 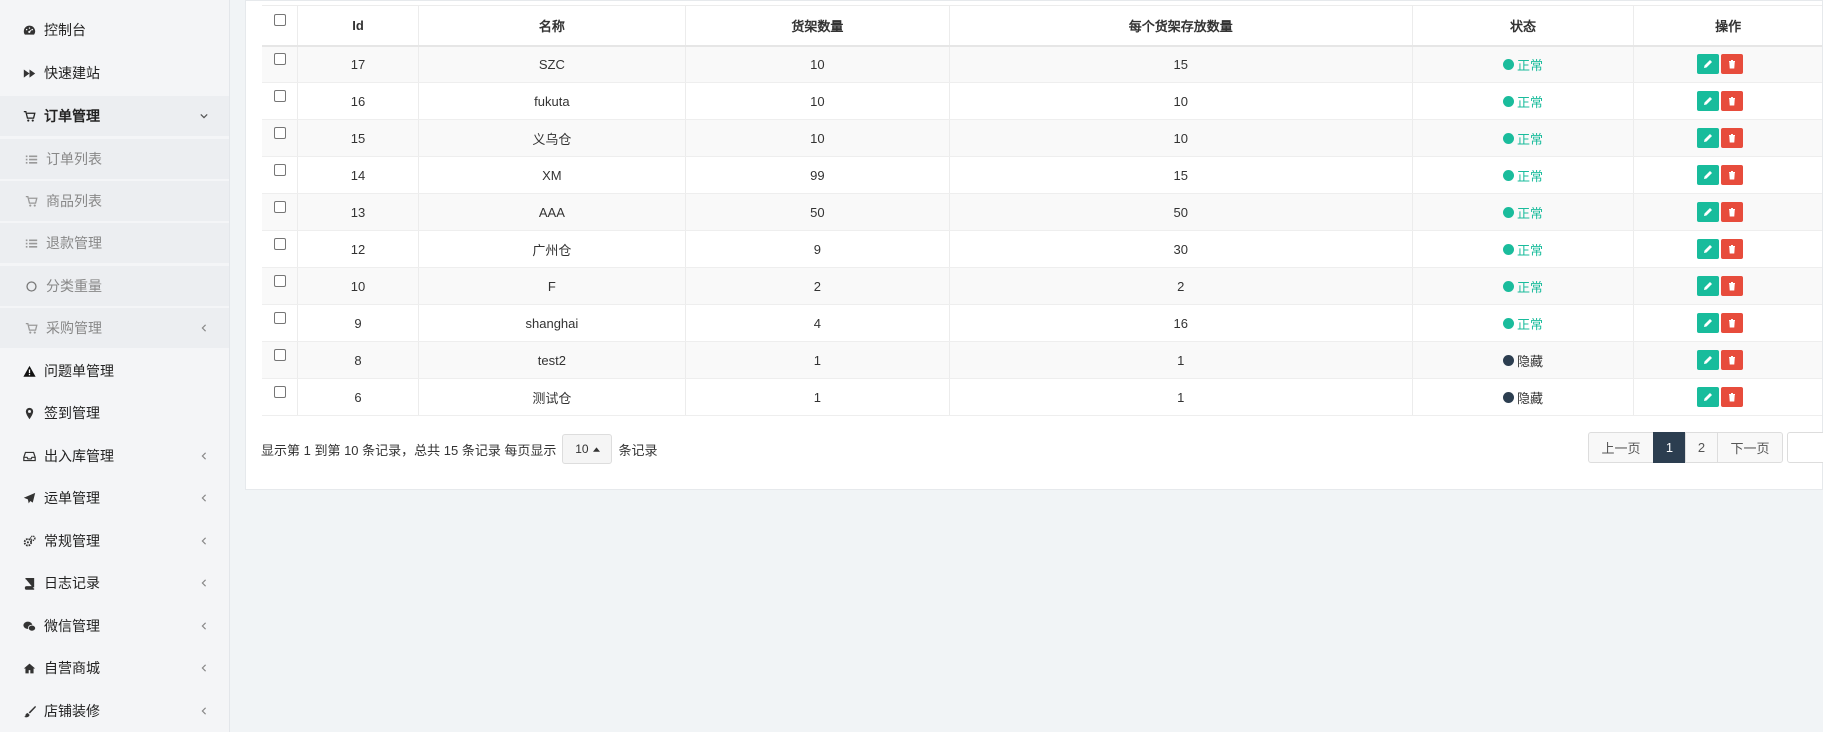 What do you see at coordinates (114, 626) in the screenshot?
I see `sidebar-item-wechat: 微信管理` at bounding box center [114, 626].